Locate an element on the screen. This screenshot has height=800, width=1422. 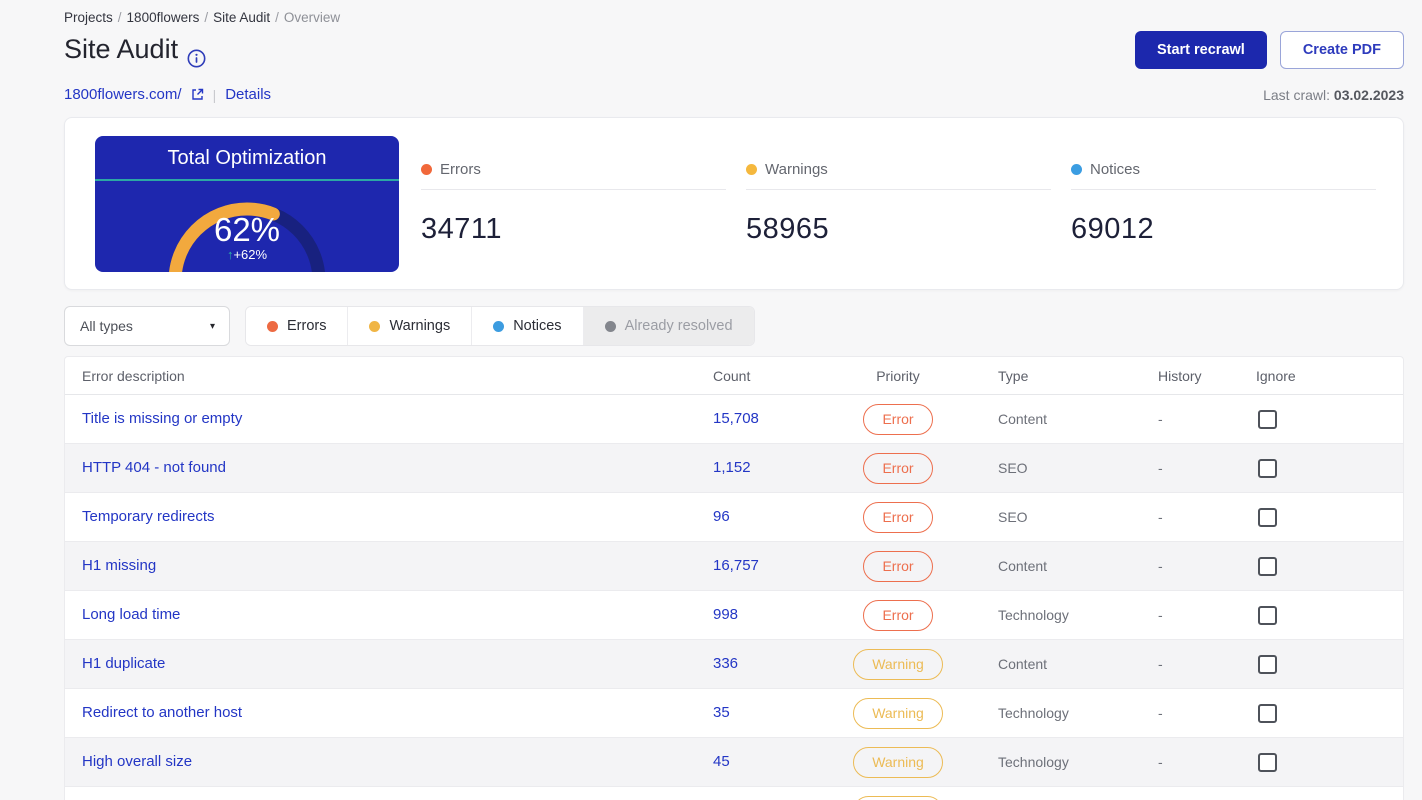
stat-notices: Notices 69012 is located at coordinates (1223, 225).